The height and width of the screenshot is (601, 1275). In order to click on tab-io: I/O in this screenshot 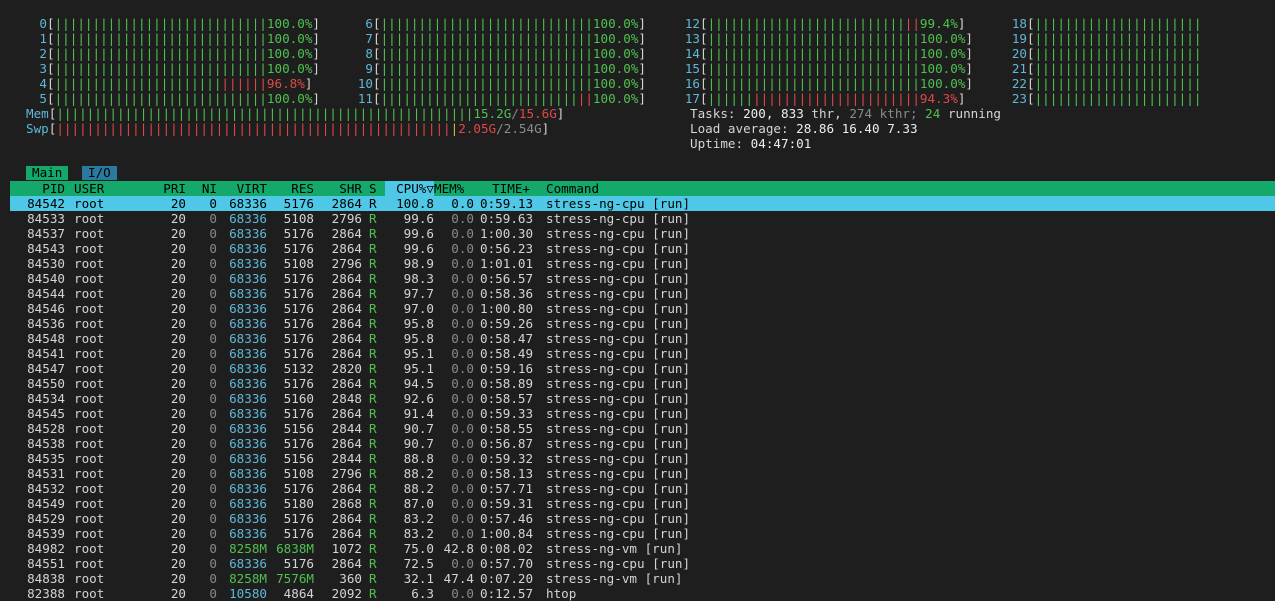, I will do `click(99, 173)`.